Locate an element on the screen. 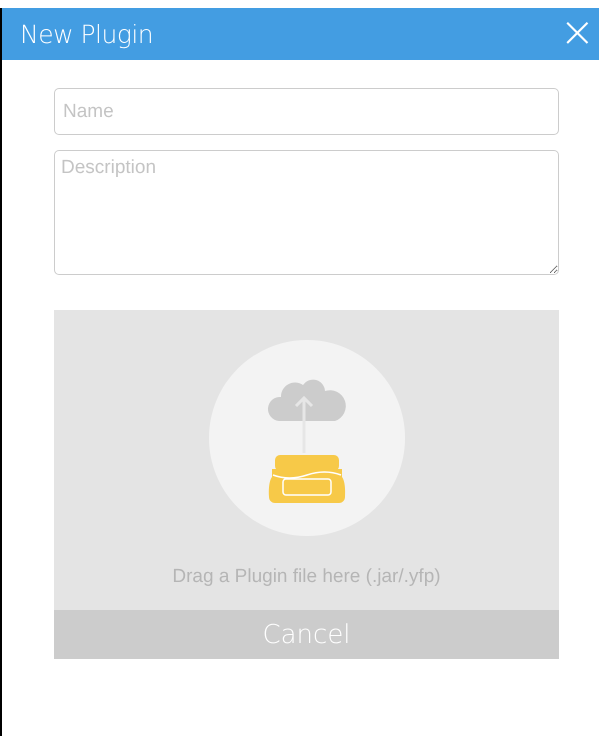 Image resolution: width=599 pixels, height=736 pixels. description-field: Description is located at coordinates (306, 212).